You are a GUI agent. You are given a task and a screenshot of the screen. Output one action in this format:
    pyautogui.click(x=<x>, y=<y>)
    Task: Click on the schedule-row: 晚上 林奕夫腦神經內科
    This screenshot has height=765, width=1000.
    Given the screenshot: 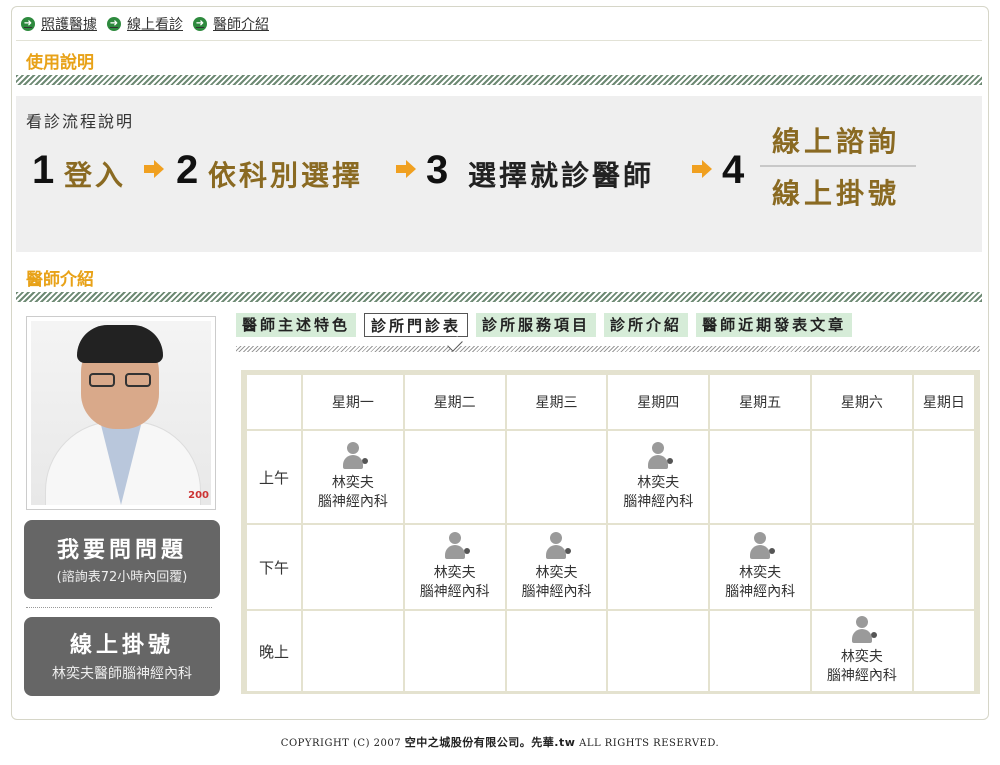 What is the action you would take?
    pyautogui.click(x=611, y=651)
    